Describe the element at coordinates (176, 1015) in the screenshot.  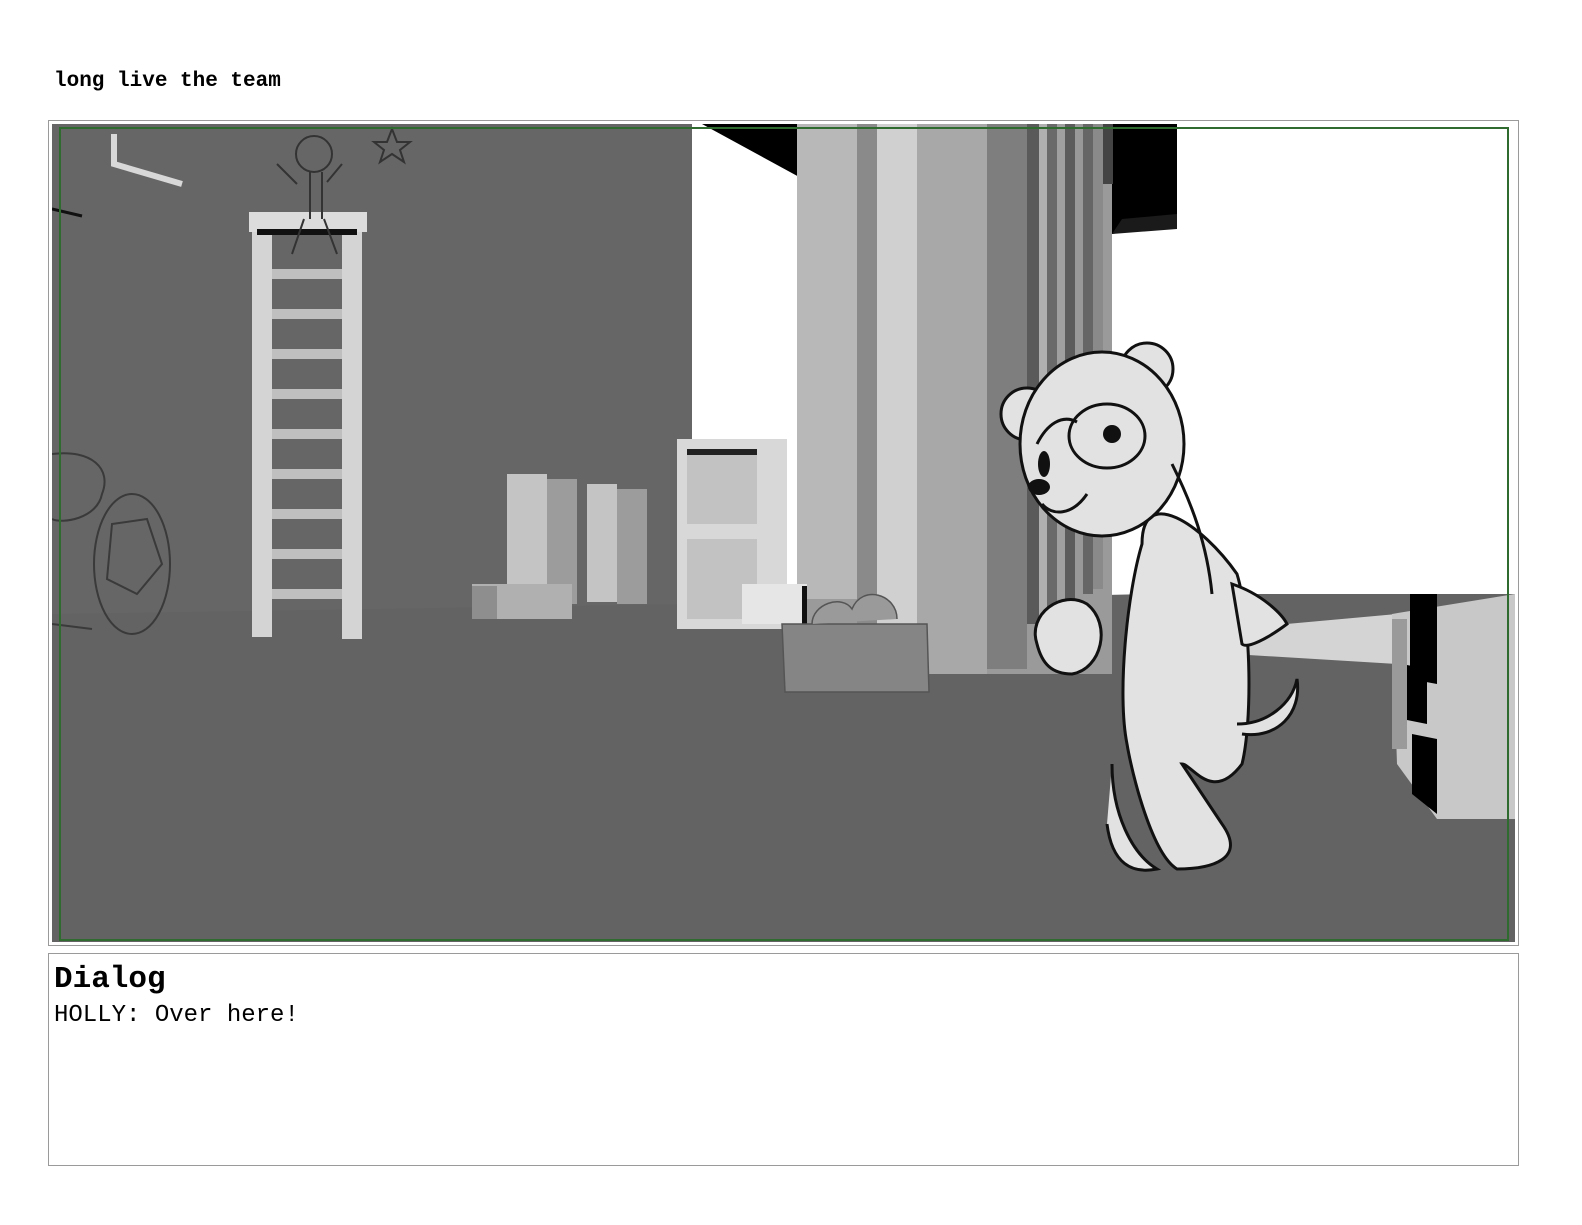
I see `dialog-line: HOLLY: Over here!` at that location.